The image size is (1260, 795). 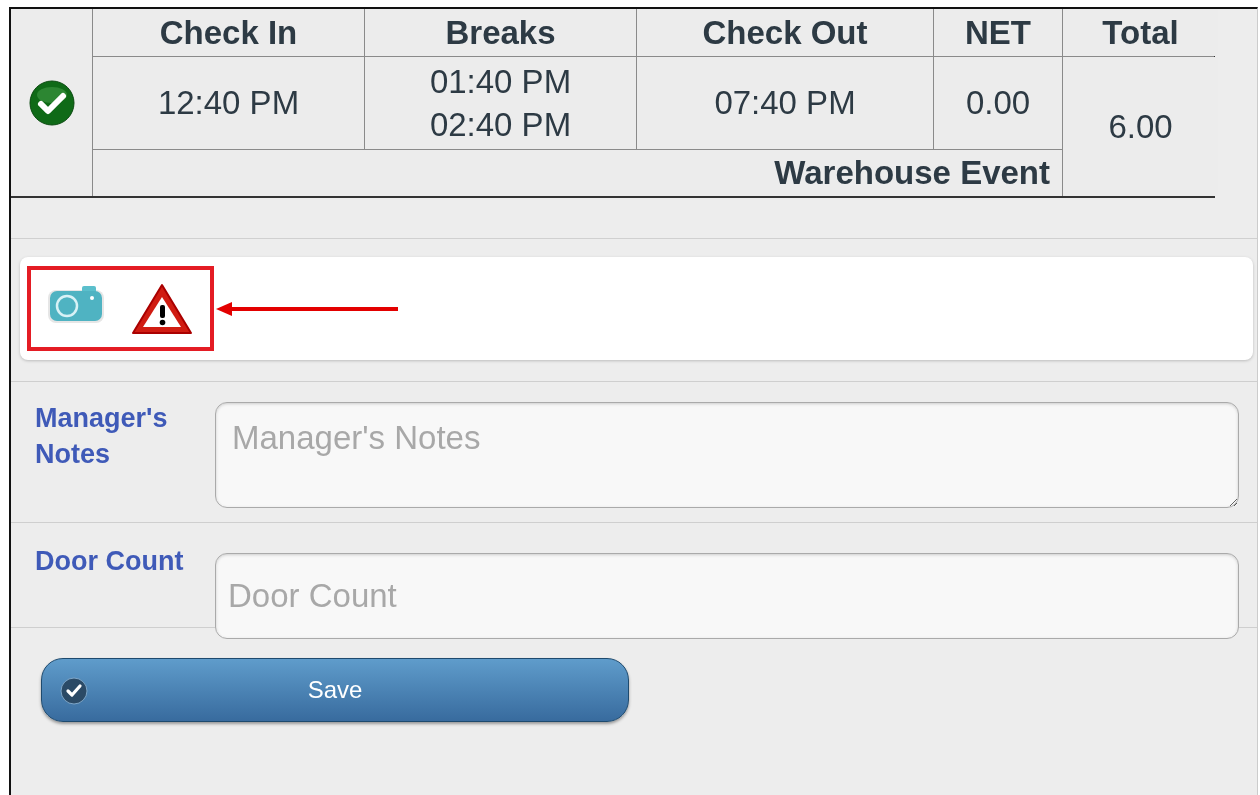 What do you see at coordinates (785, 32) in the screenshot?
I see `column-header: Check Out` at bounding box center [785, 32].